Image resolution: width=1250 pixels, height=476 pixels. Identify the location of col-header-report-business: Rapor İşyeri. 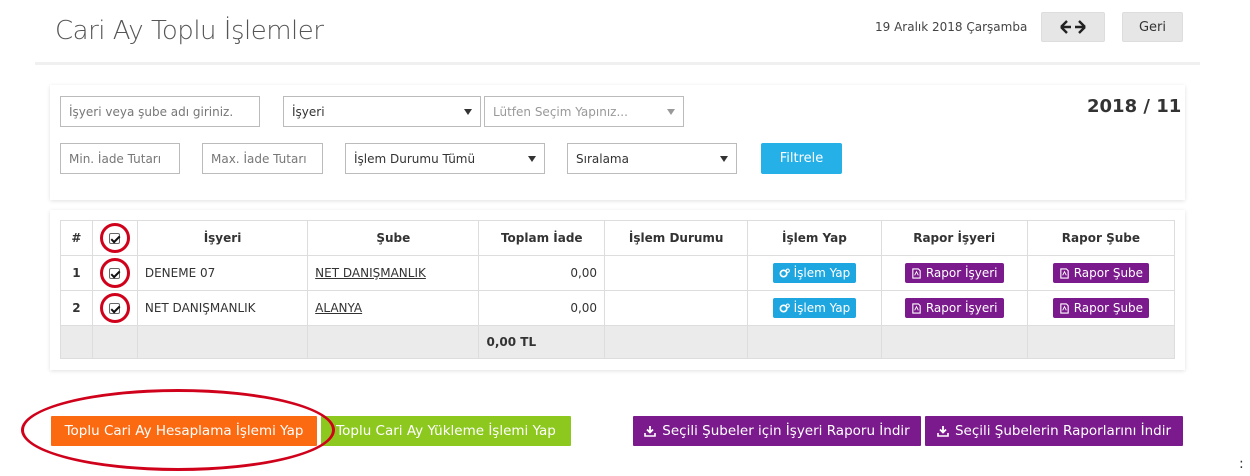
(954, 238).